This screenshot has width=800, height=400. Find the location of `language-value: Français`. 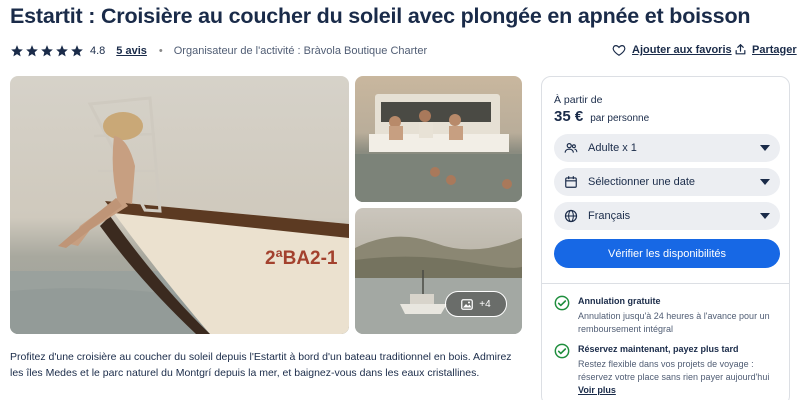

language-value: Français is located at coordinates (609, 216).